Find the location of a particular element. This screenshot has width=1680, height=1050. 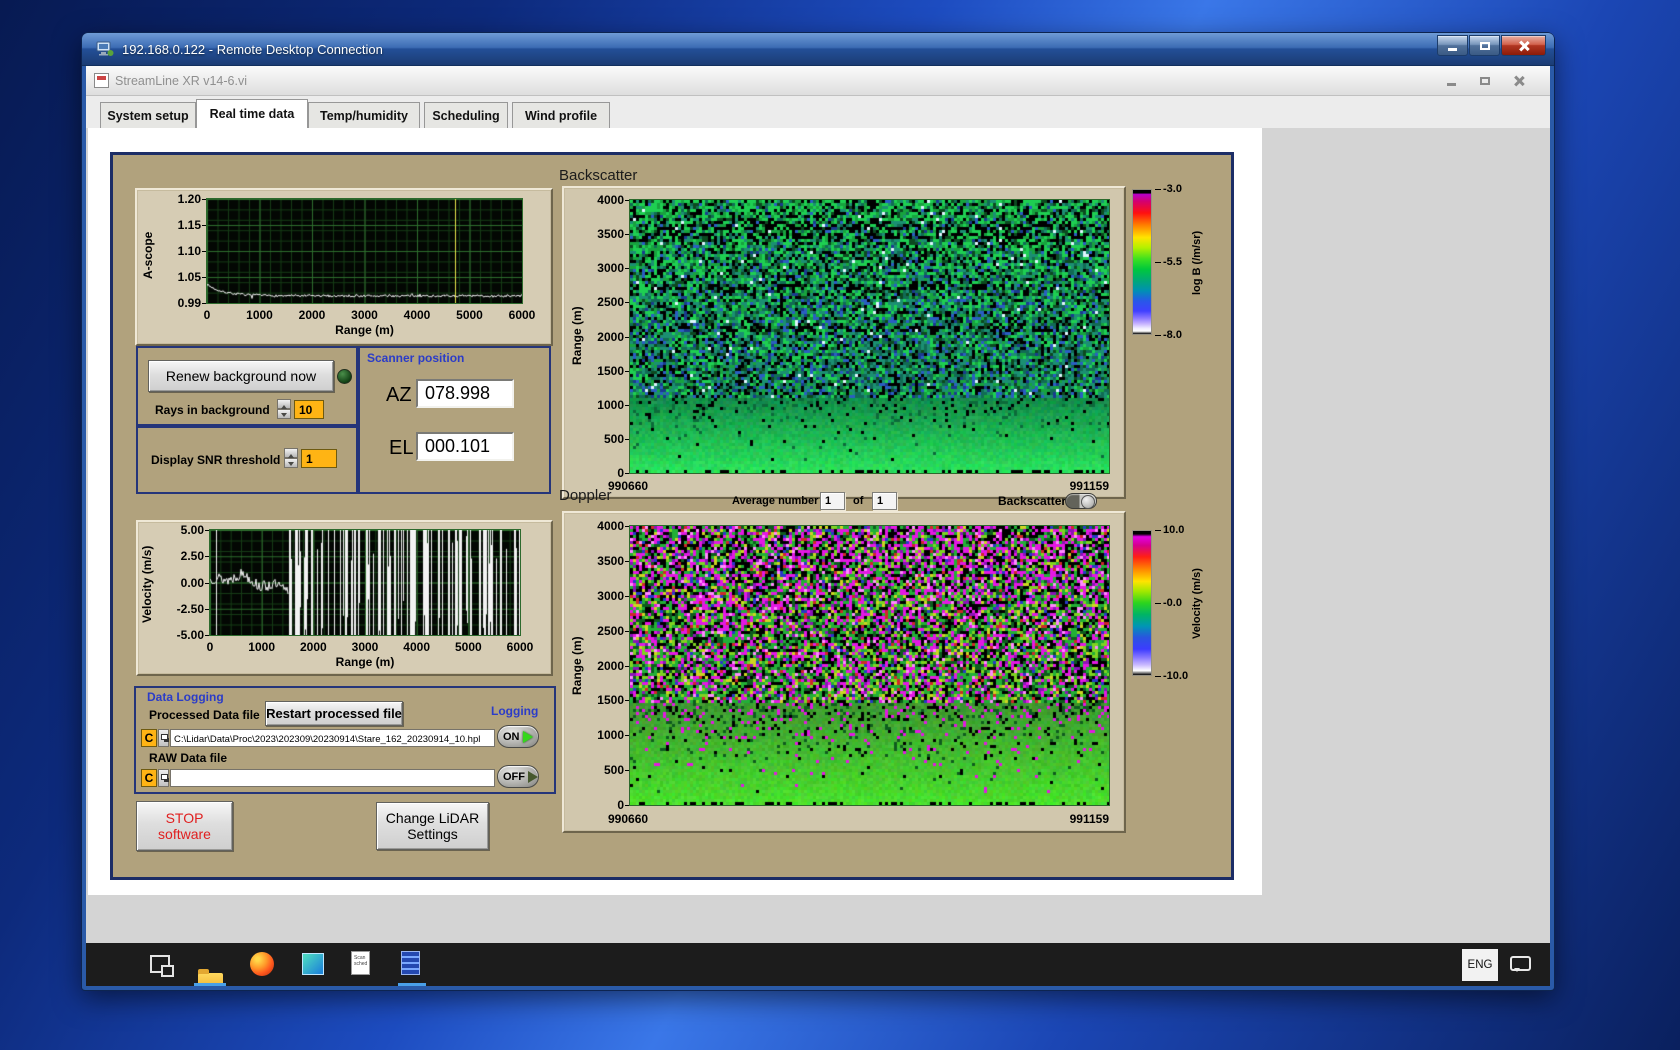

processed-browse-icon is located at coordinates (163, 738).